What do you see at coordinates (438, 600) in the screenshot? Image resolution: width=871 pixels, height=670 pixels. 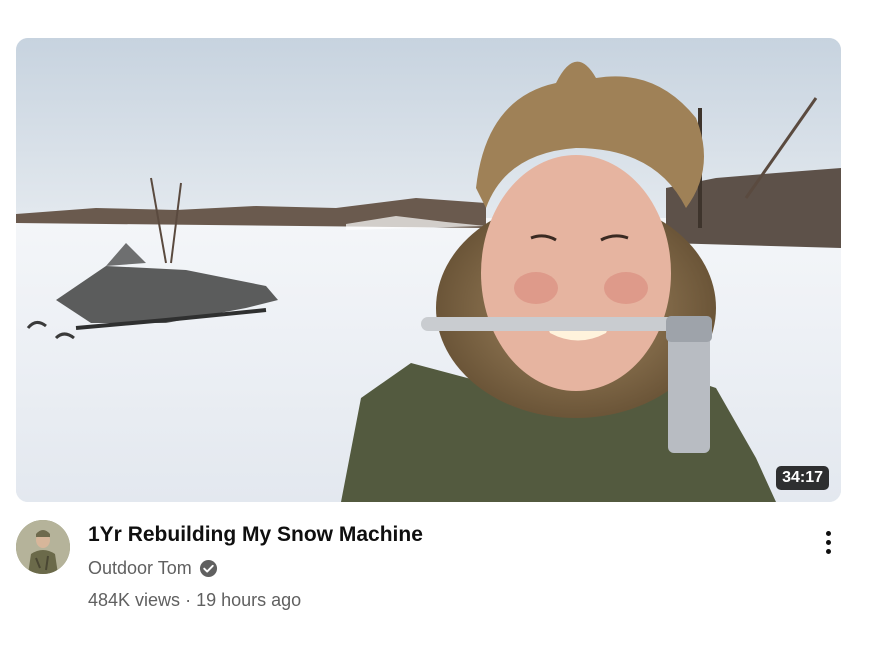 I see `video-stats: 484K views · 19 hours ago` at bounding box center [438, 600].